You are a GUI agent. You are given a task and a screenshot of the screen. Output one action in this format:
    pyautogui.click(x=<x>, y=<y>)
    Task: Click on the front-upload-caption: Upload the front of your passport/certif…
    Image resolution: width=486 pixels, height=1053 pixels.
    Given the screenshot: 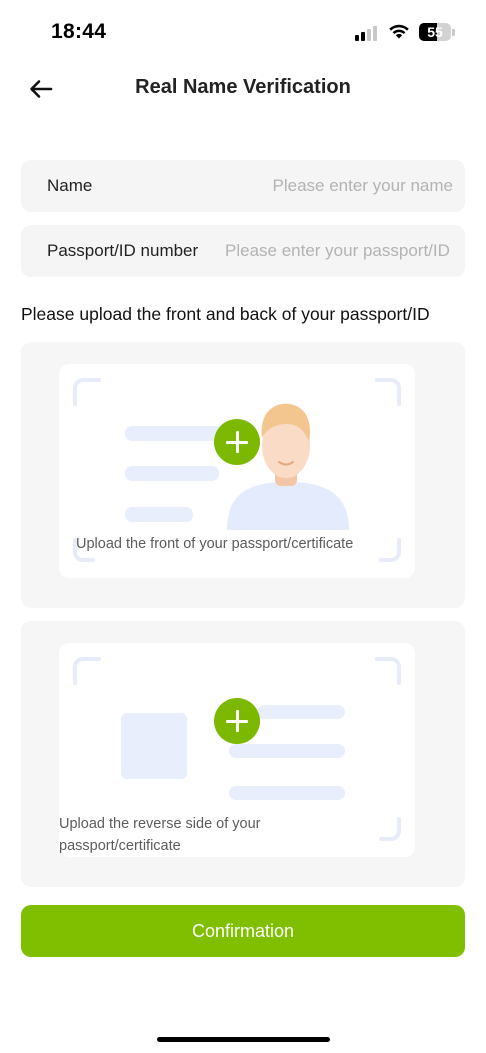 What is the action you would take?
    pyautogui.click(x=215, y=544)
    